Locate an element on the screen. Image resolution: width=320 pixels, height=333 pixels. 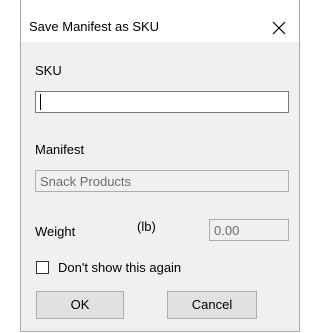
close-icon is located at coordinates (279, 28).